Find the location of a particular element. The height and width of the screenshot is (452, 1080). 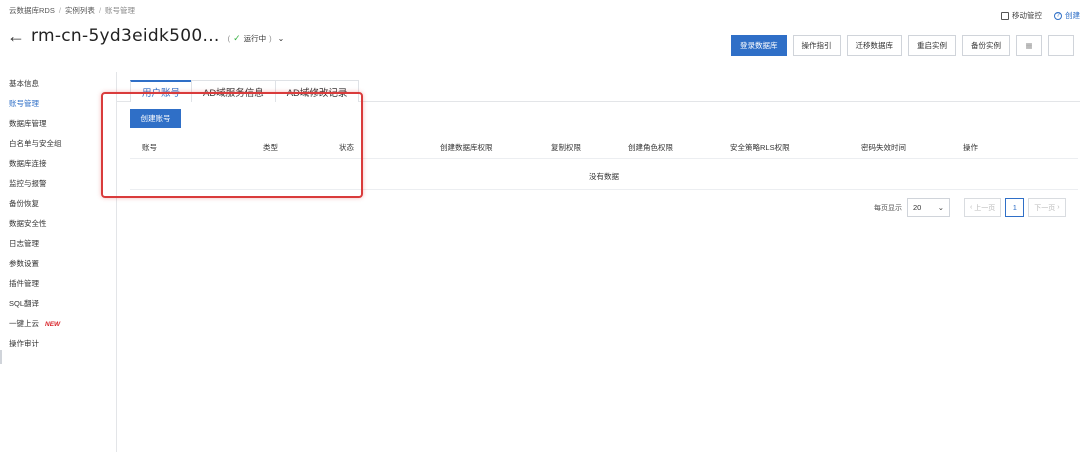

column-header-actions: 操作 is located at coordinates (970, 147).